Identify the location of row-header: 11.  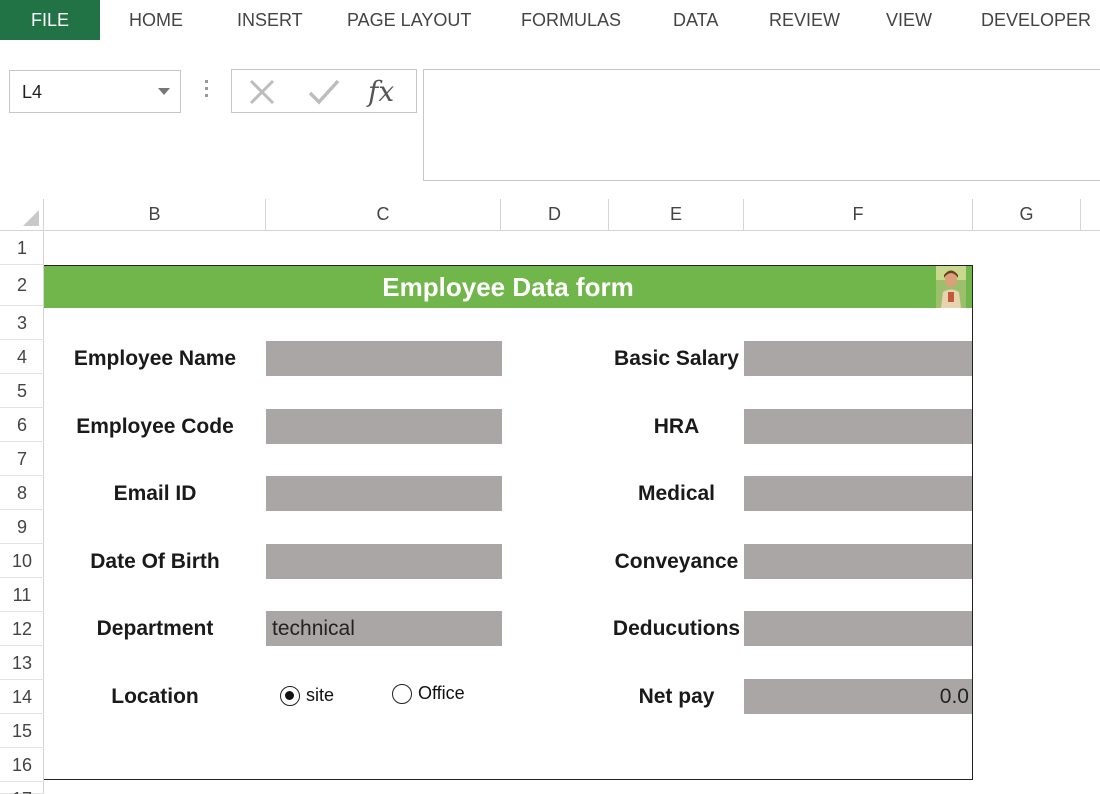
(22, 595).